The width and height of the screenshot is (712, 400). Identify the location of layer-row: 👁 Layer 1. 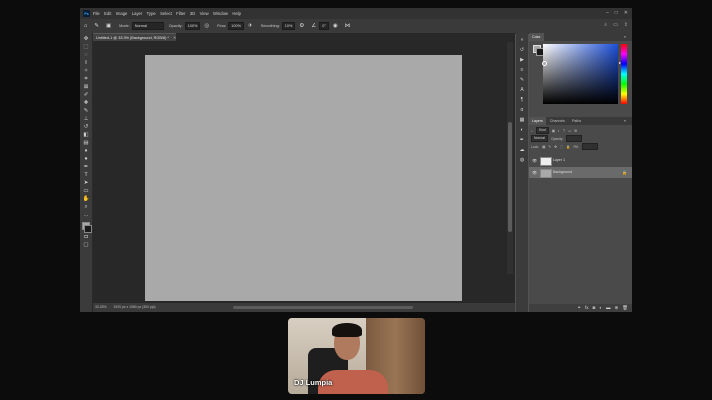
(580, 160).